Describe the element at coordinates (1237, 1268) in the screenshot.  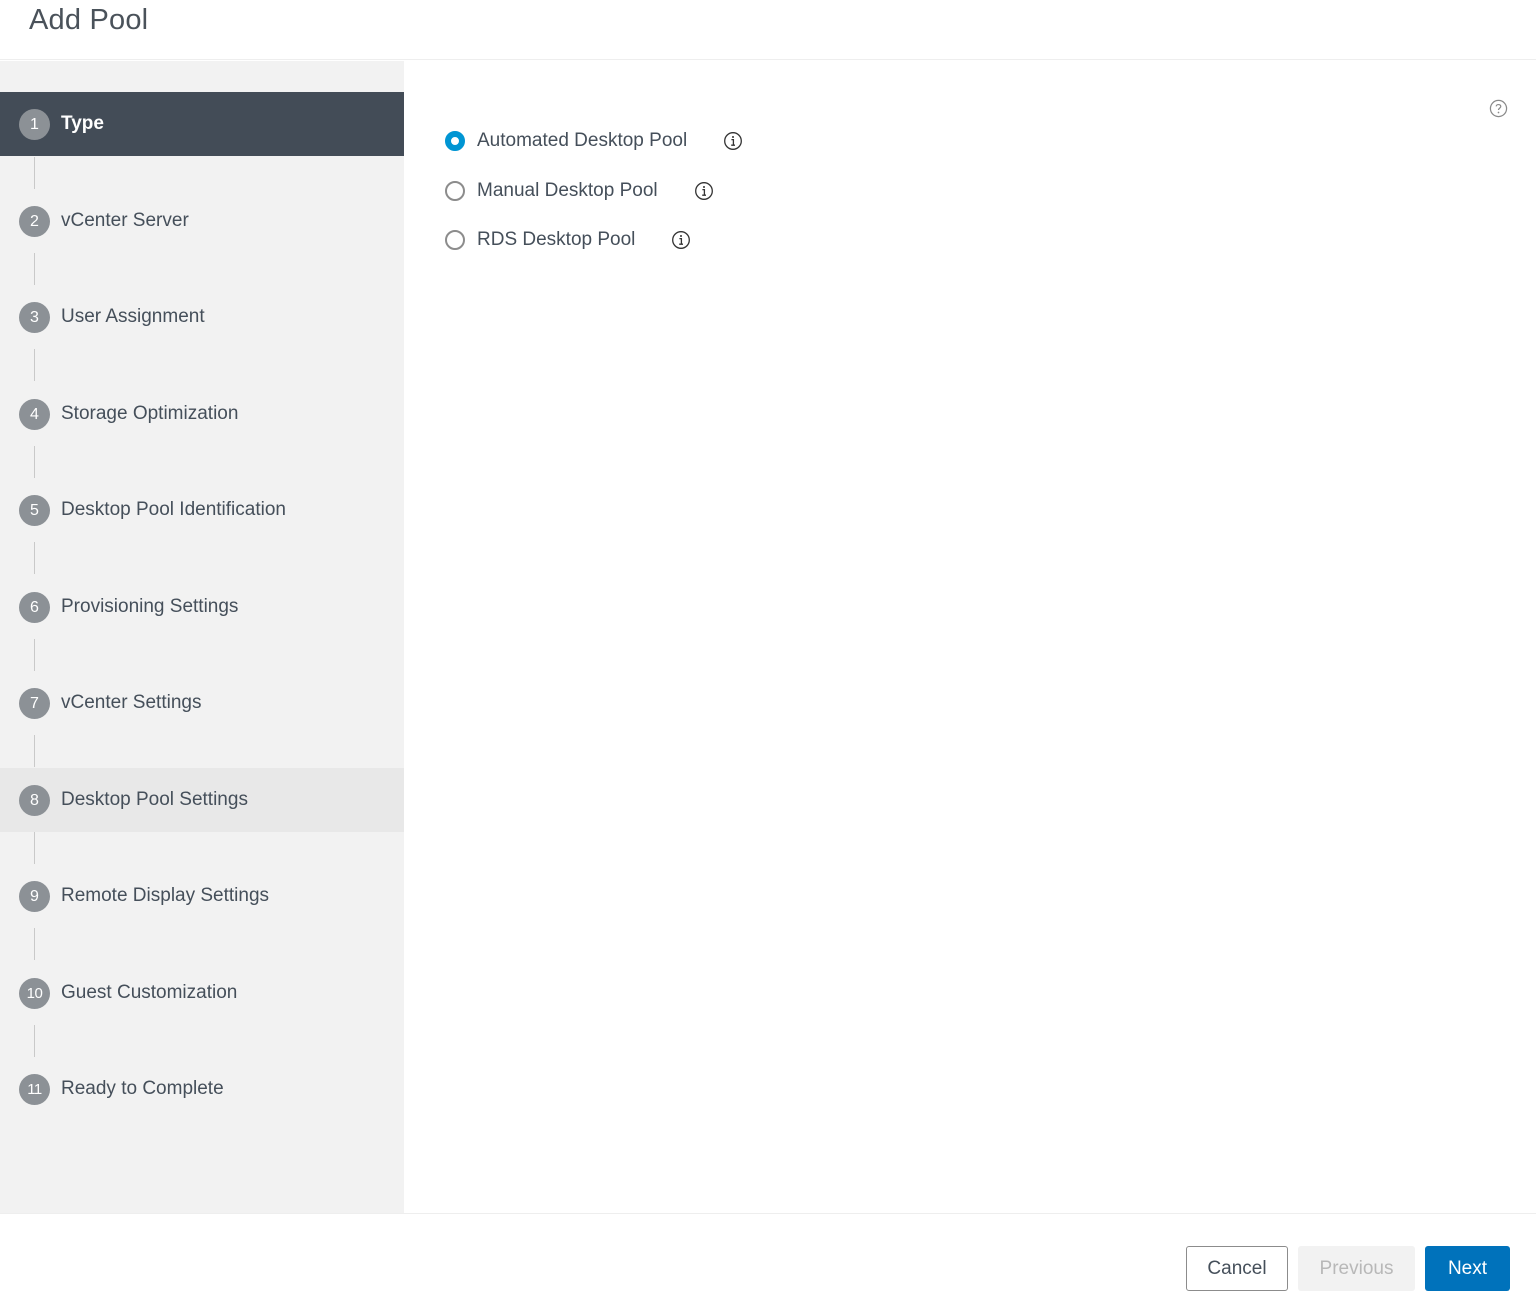
I see `cancel-button: Cancel` at that location.